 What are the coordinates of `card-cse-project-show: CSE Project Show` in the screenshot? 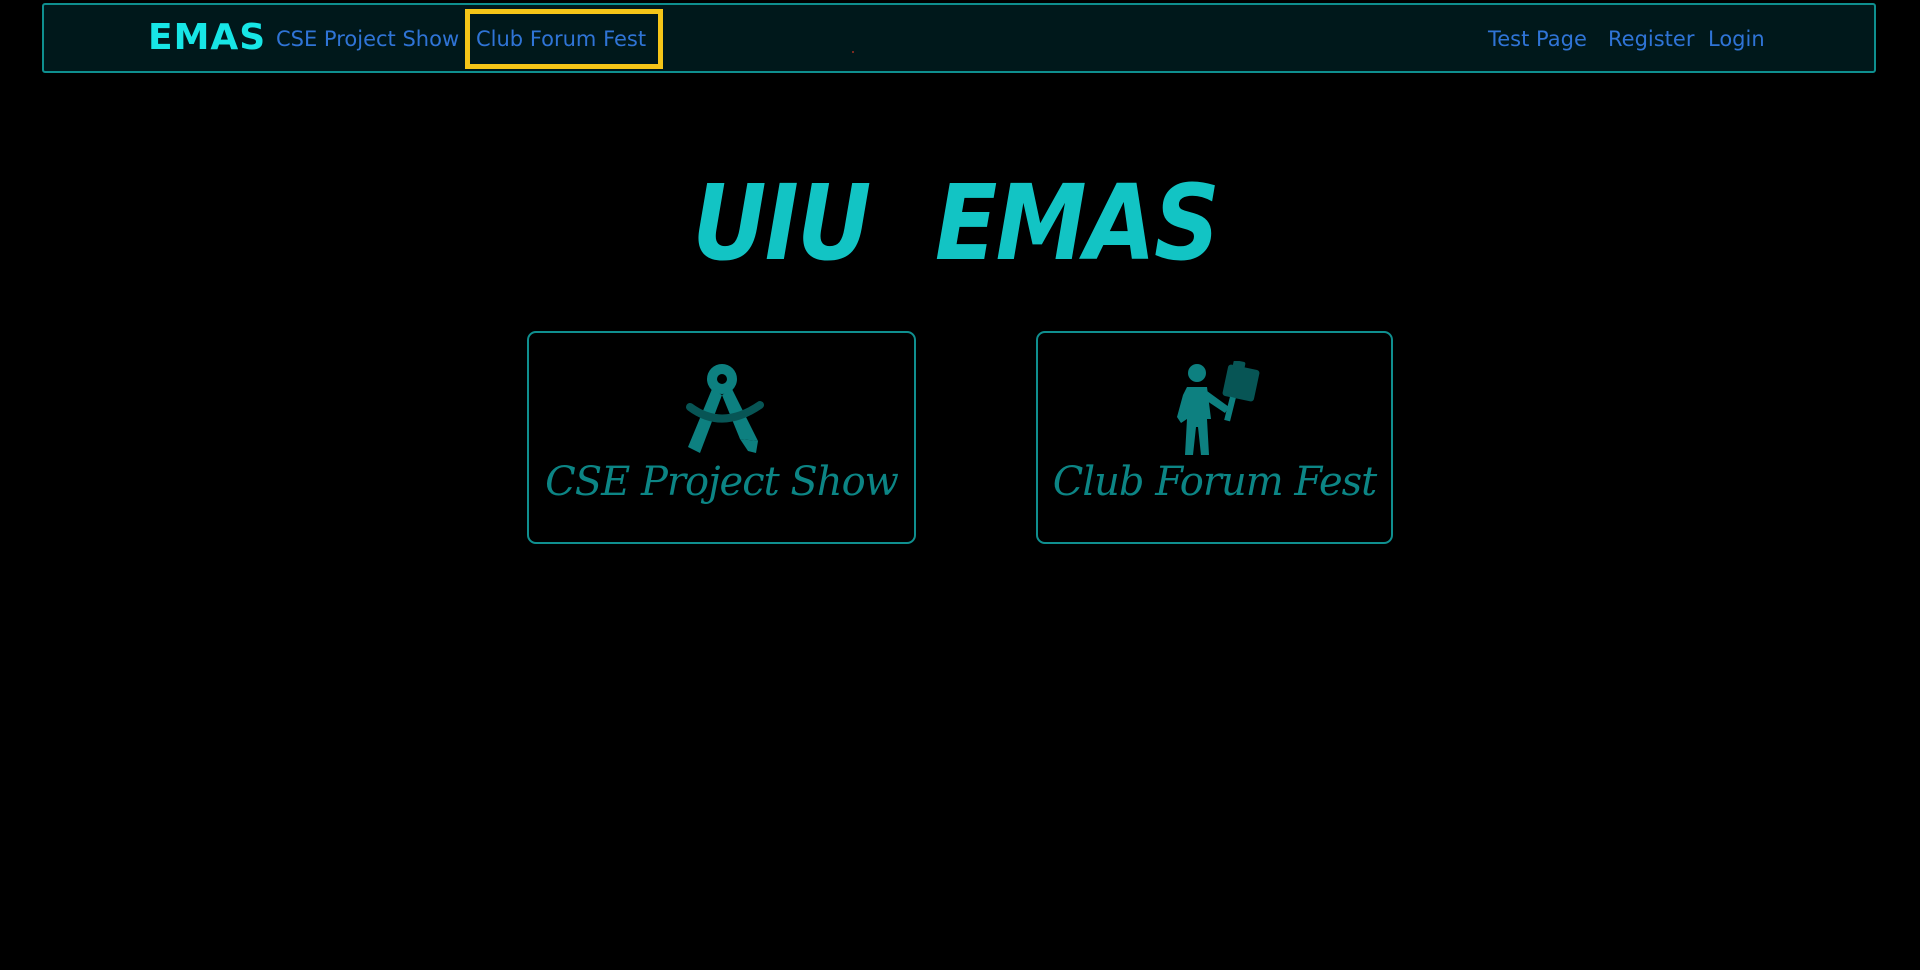 It's located at (721, 437).